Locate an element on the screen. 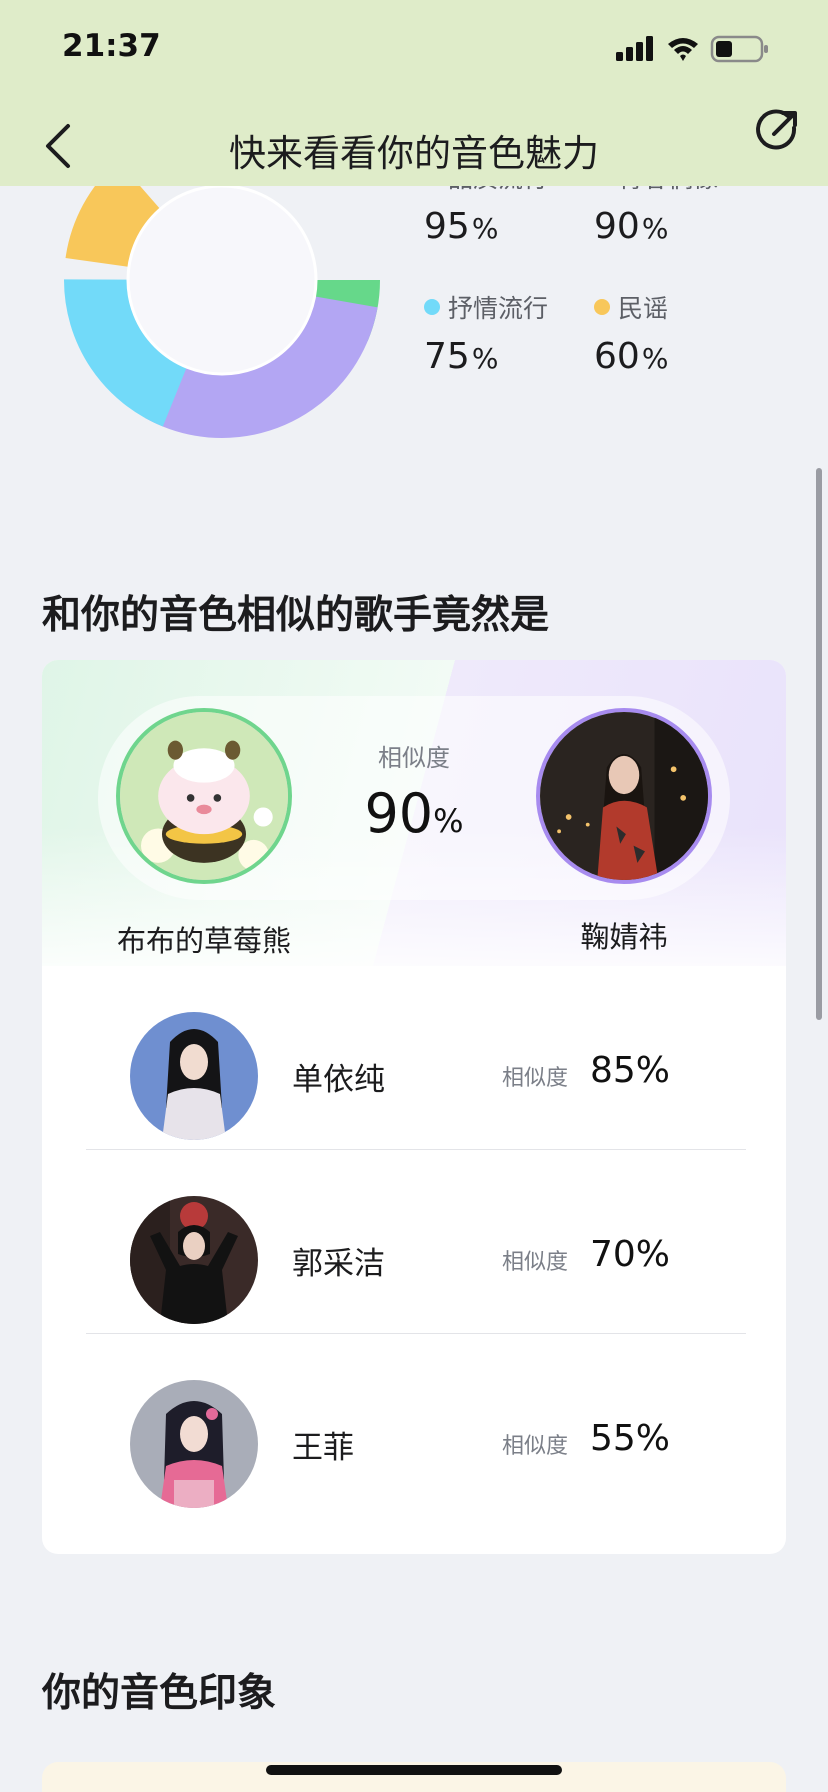 Image resolution: width=828 pixels, height=1792 pixels. singer-sim-value: 70% is located at coordinates (630, 1254).